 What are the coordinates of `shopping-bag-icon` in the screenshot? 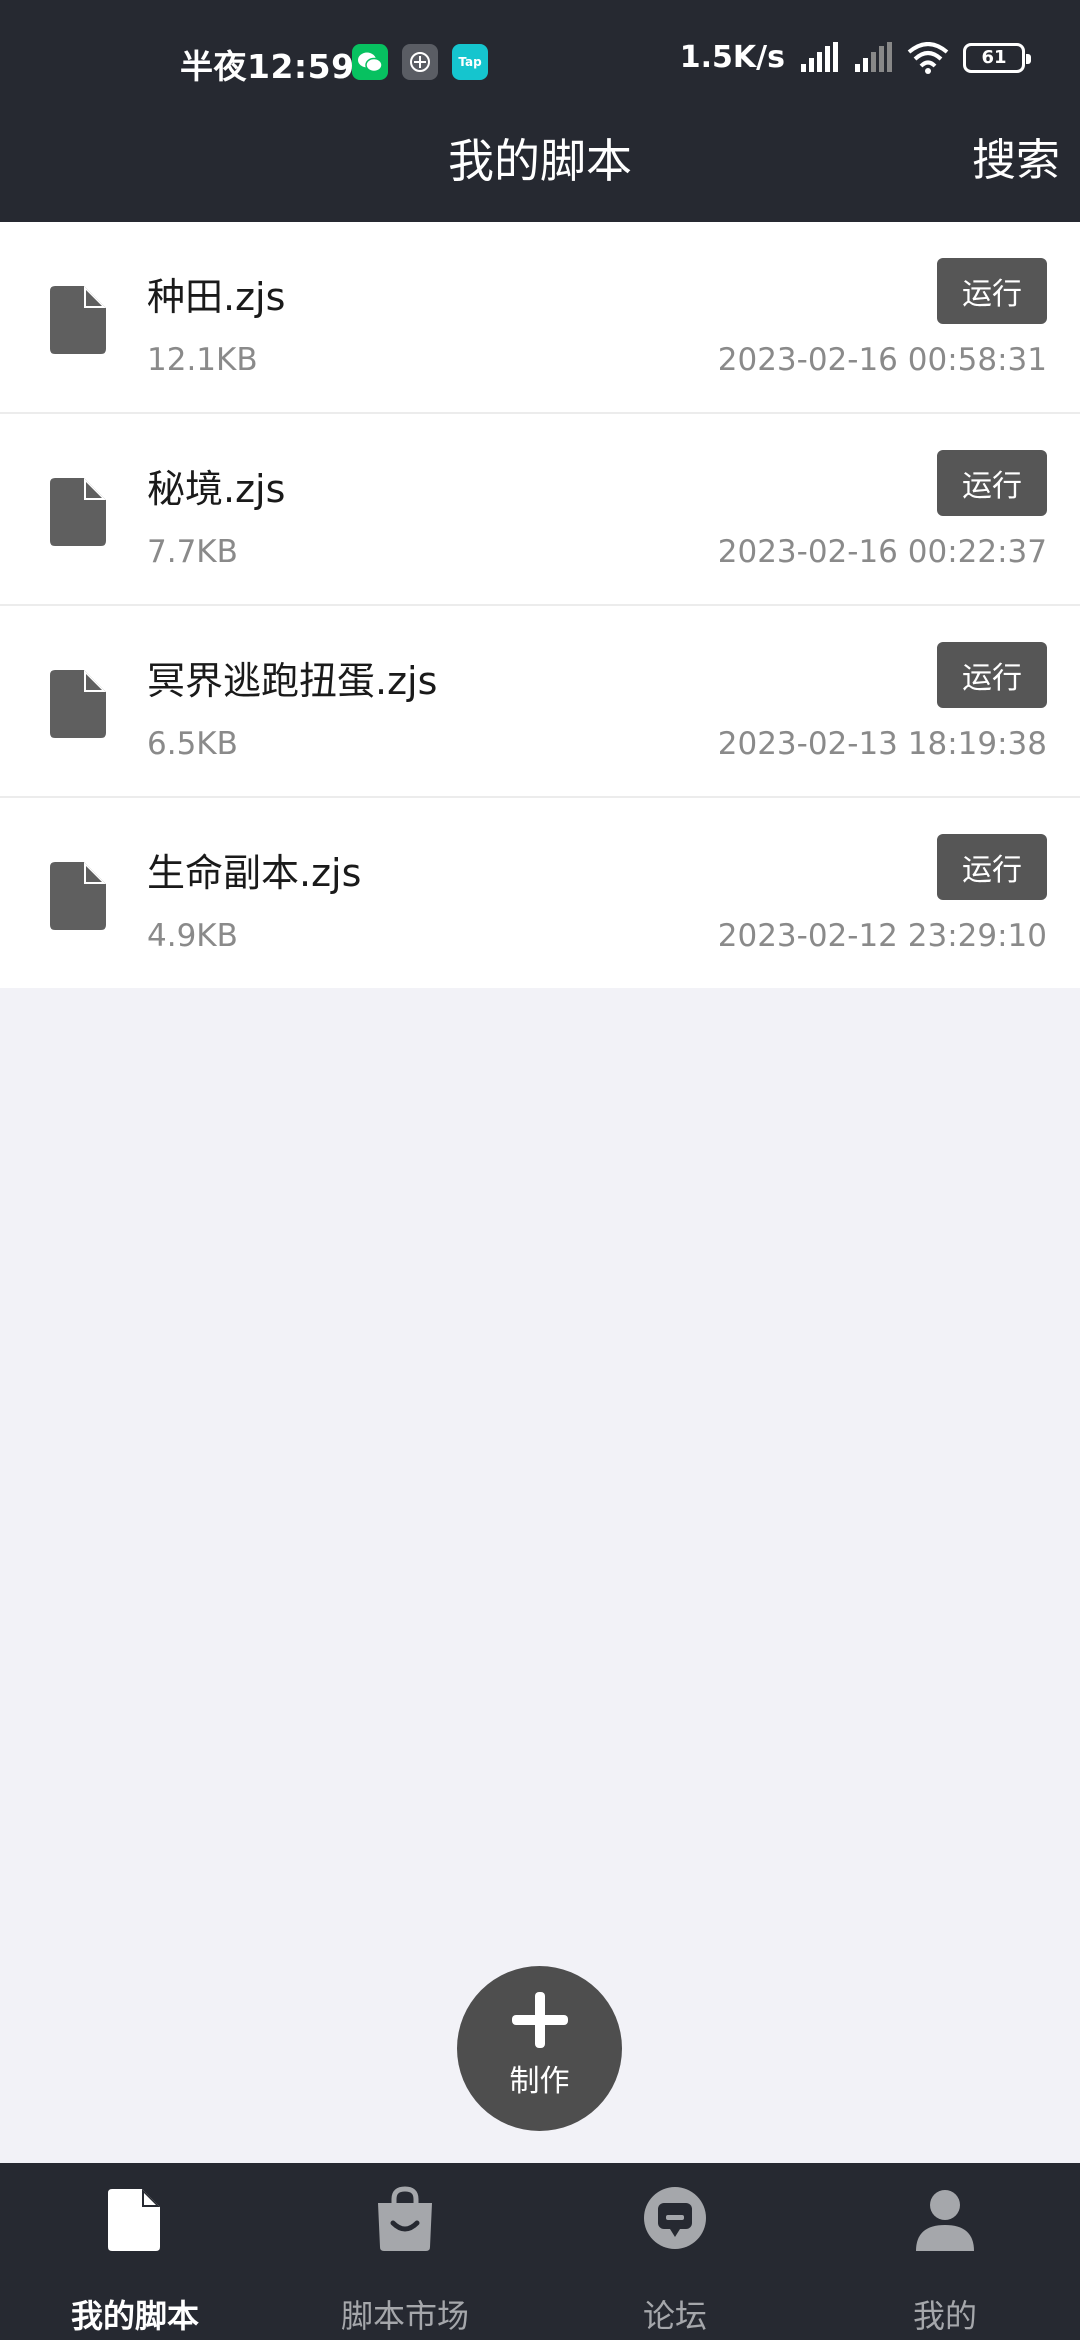 It's located at (405, 2218).